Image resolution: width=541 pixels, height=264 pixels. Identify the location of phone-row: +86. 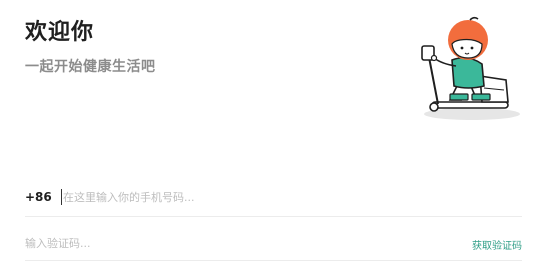
(273, 198).